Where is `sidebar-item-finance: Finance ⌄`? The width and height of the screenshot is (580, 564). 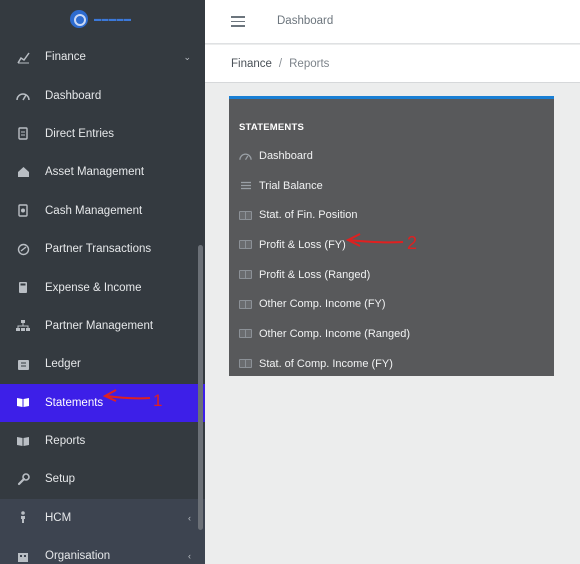
sidebar-item-finance: Finance ⌄ is located at coordinates (102, 57).